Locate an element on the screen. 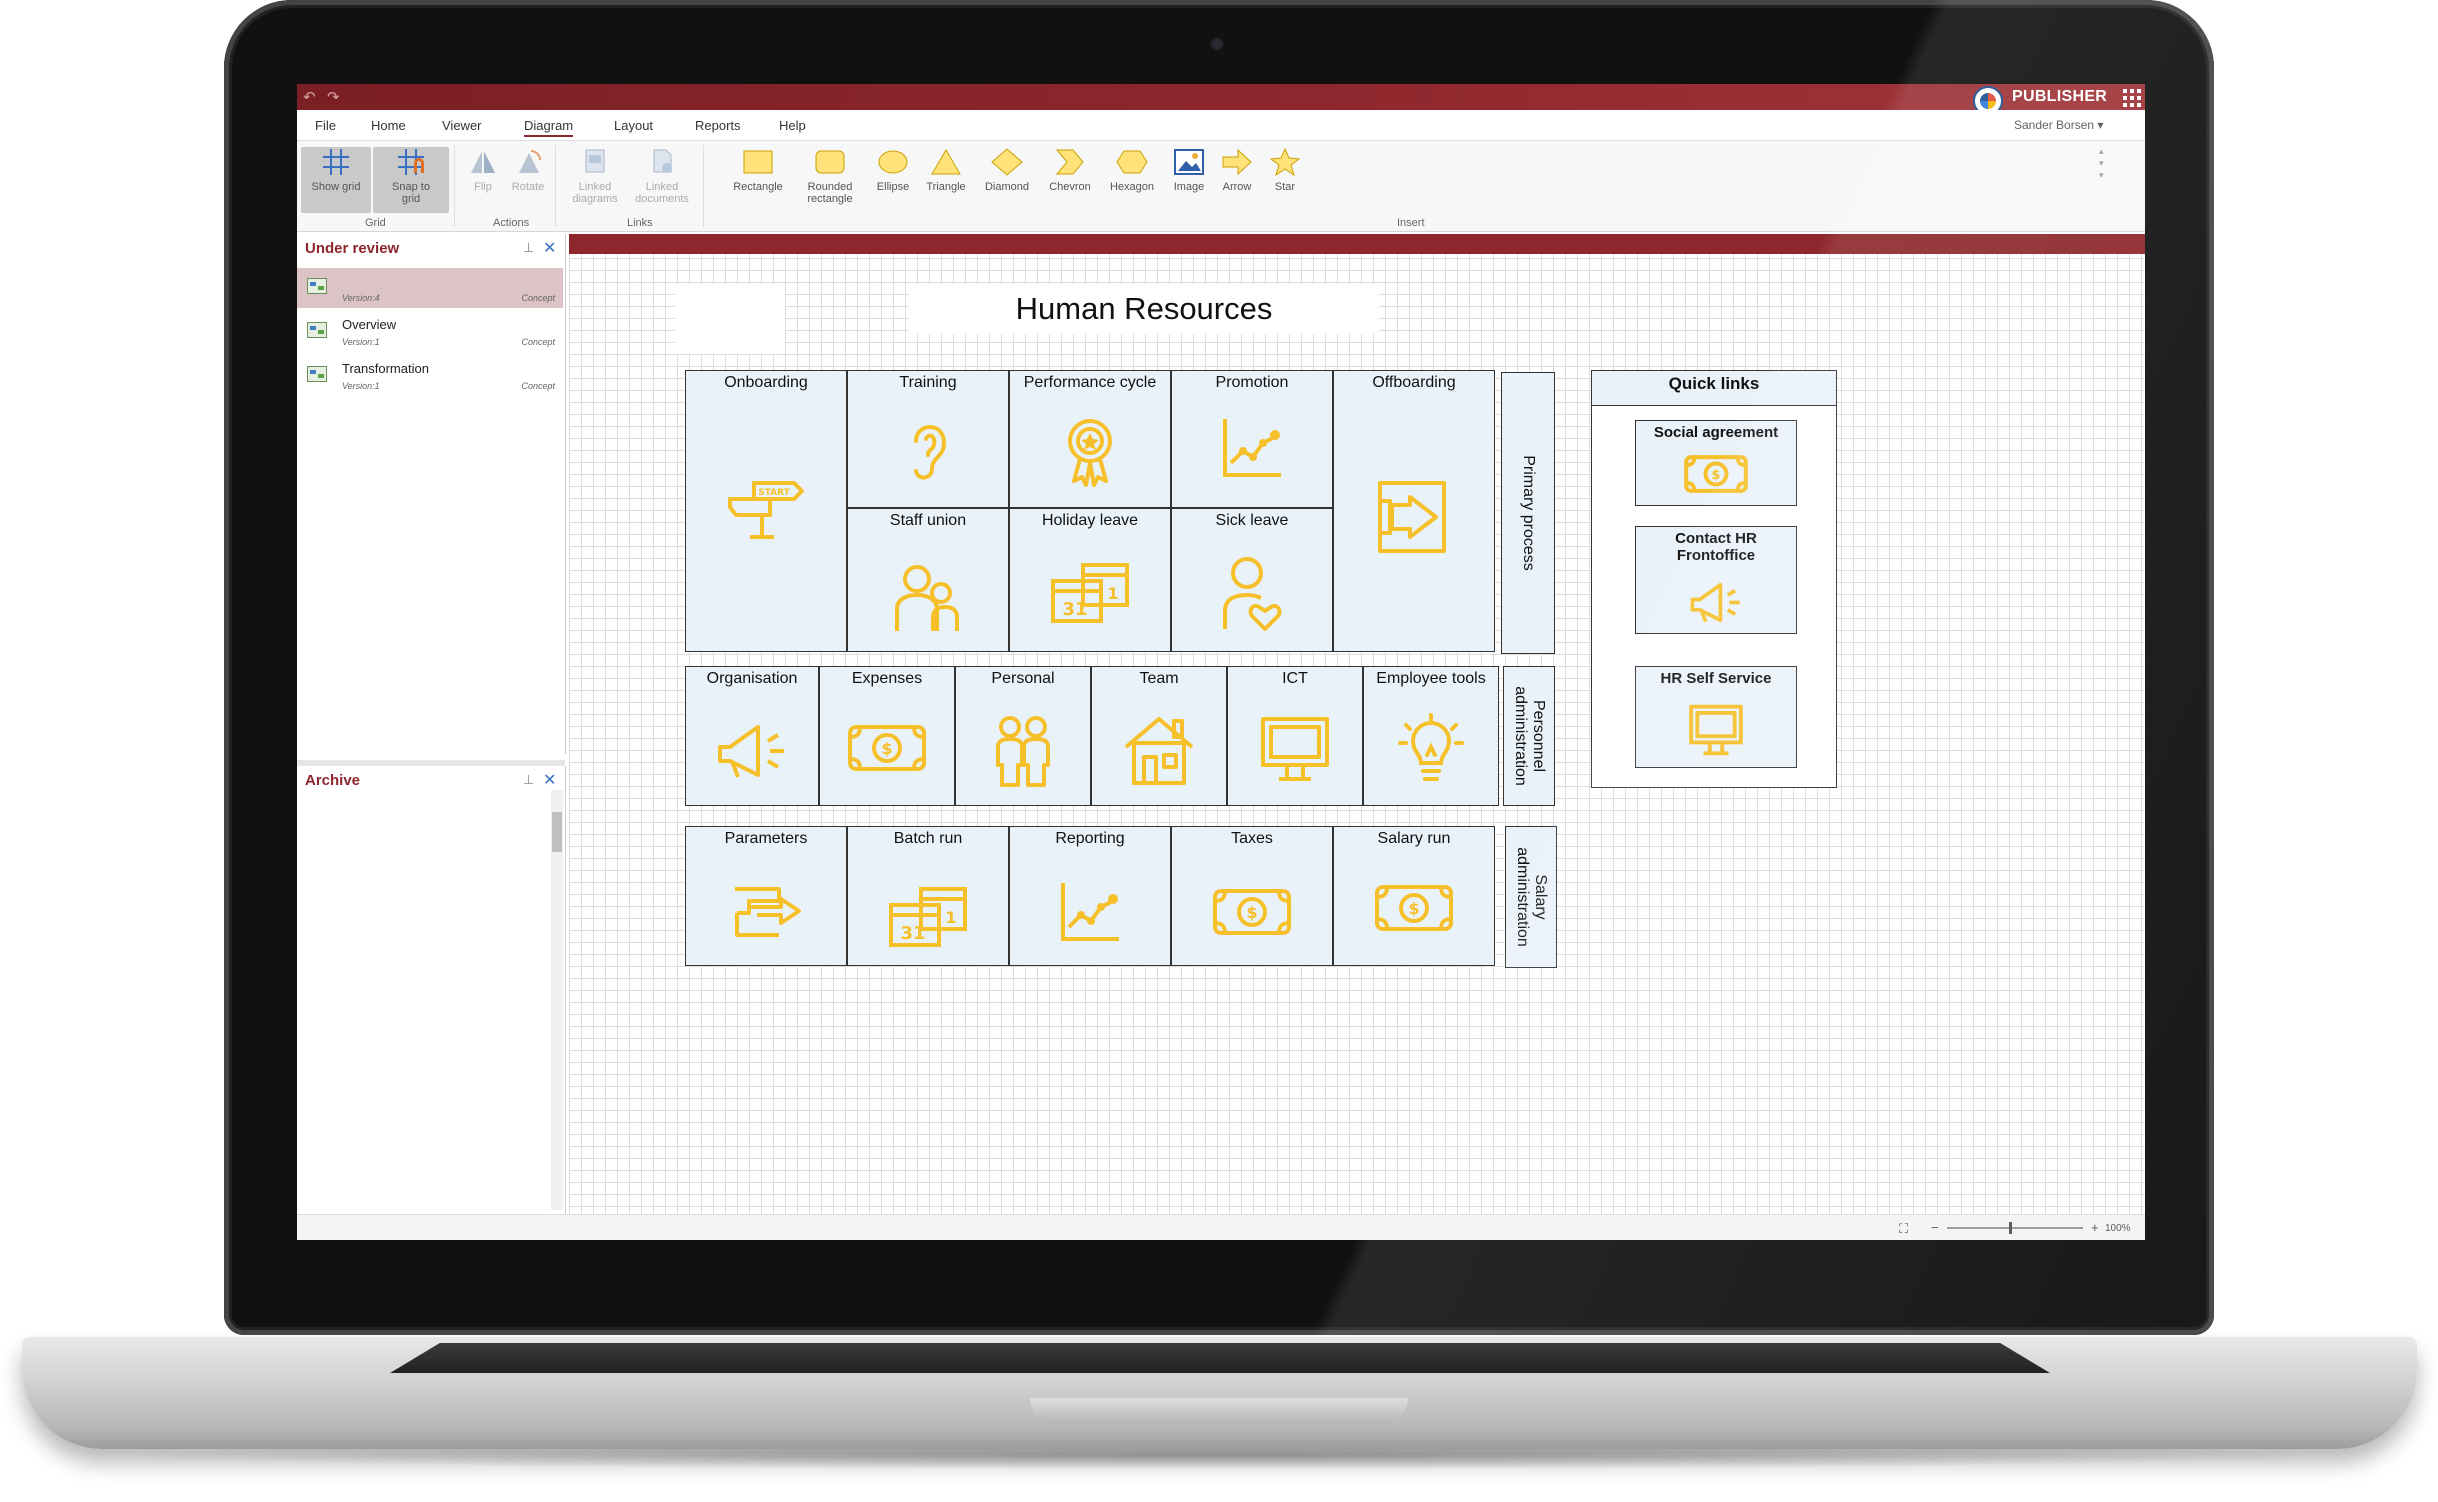 This screenshot has width=2438, height=1502. ellipse-label: Ellipse is located at coordinates (893, 187).